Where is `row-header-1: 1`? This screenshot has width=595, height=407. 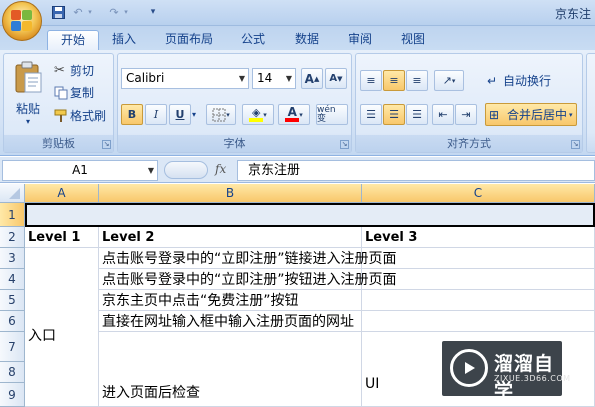
row-header-1: 1 is located at coordinates (12, 215).